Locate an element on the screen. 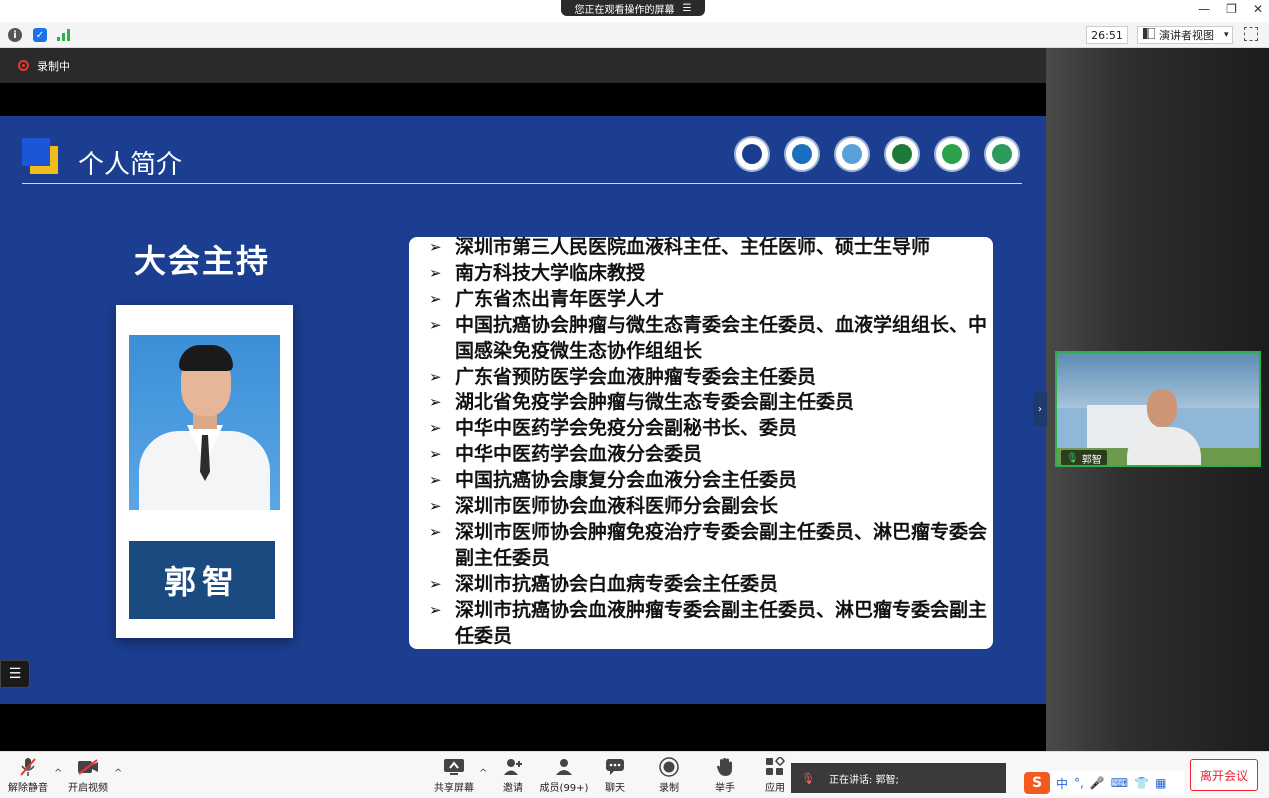 The width and height of the screenshot is (1269, 798). camera-off-icon is located at coordinates (88, 767).